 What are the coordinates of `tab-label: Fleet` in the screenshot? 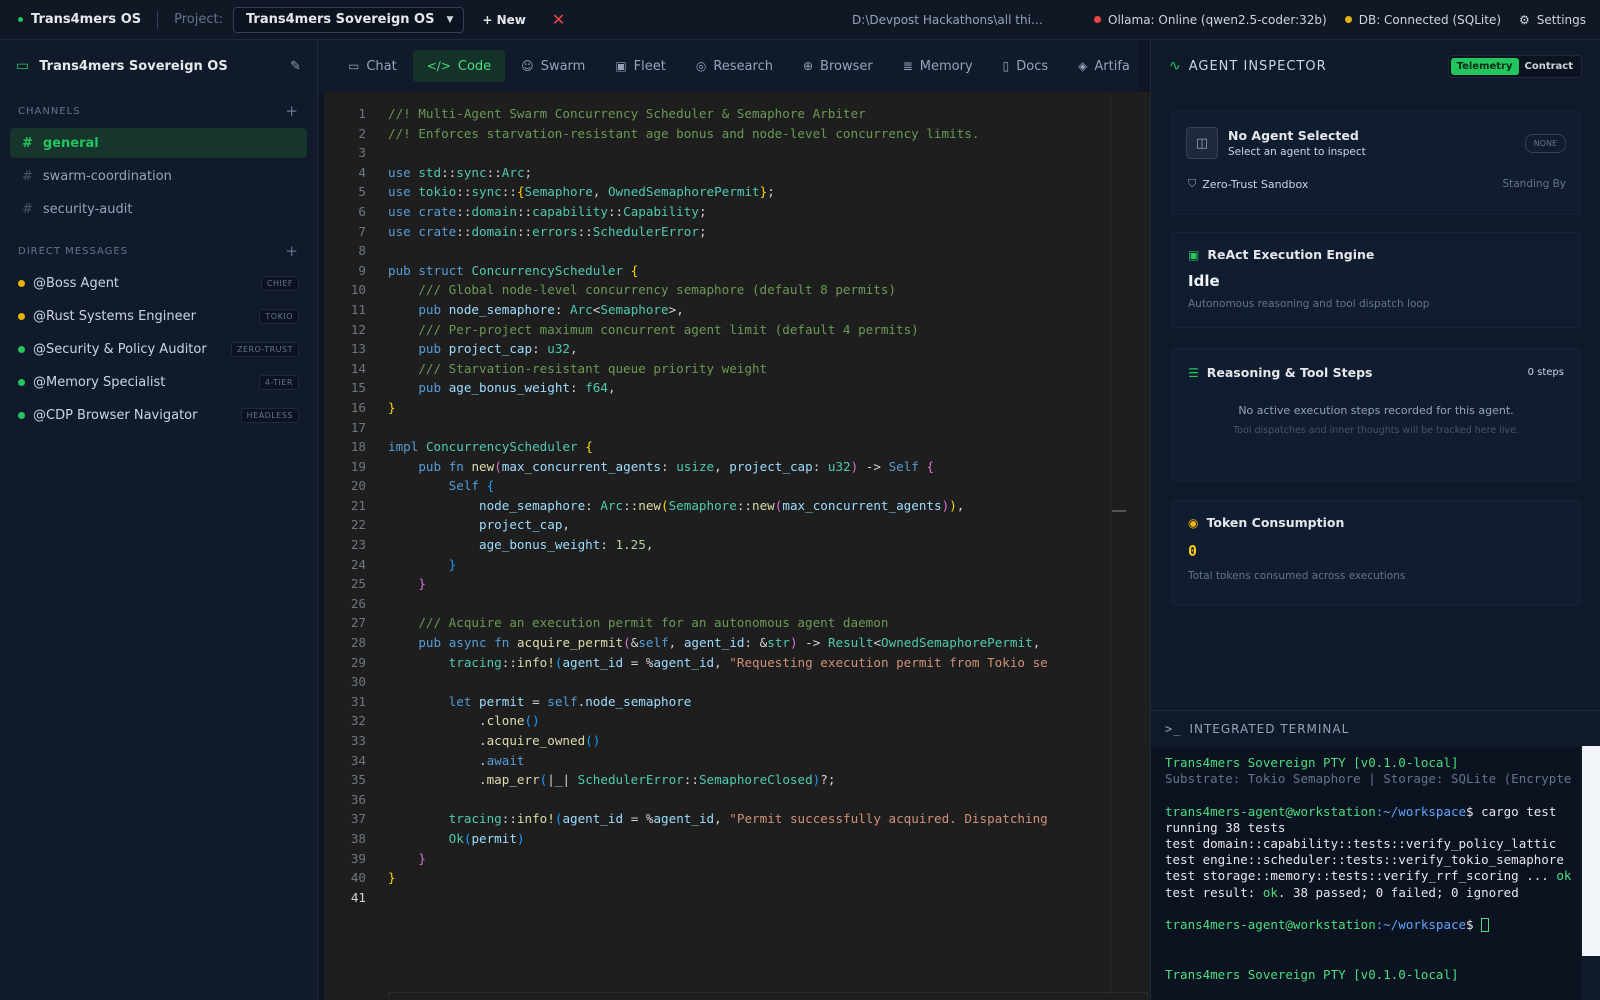 It's located at (649, 66).